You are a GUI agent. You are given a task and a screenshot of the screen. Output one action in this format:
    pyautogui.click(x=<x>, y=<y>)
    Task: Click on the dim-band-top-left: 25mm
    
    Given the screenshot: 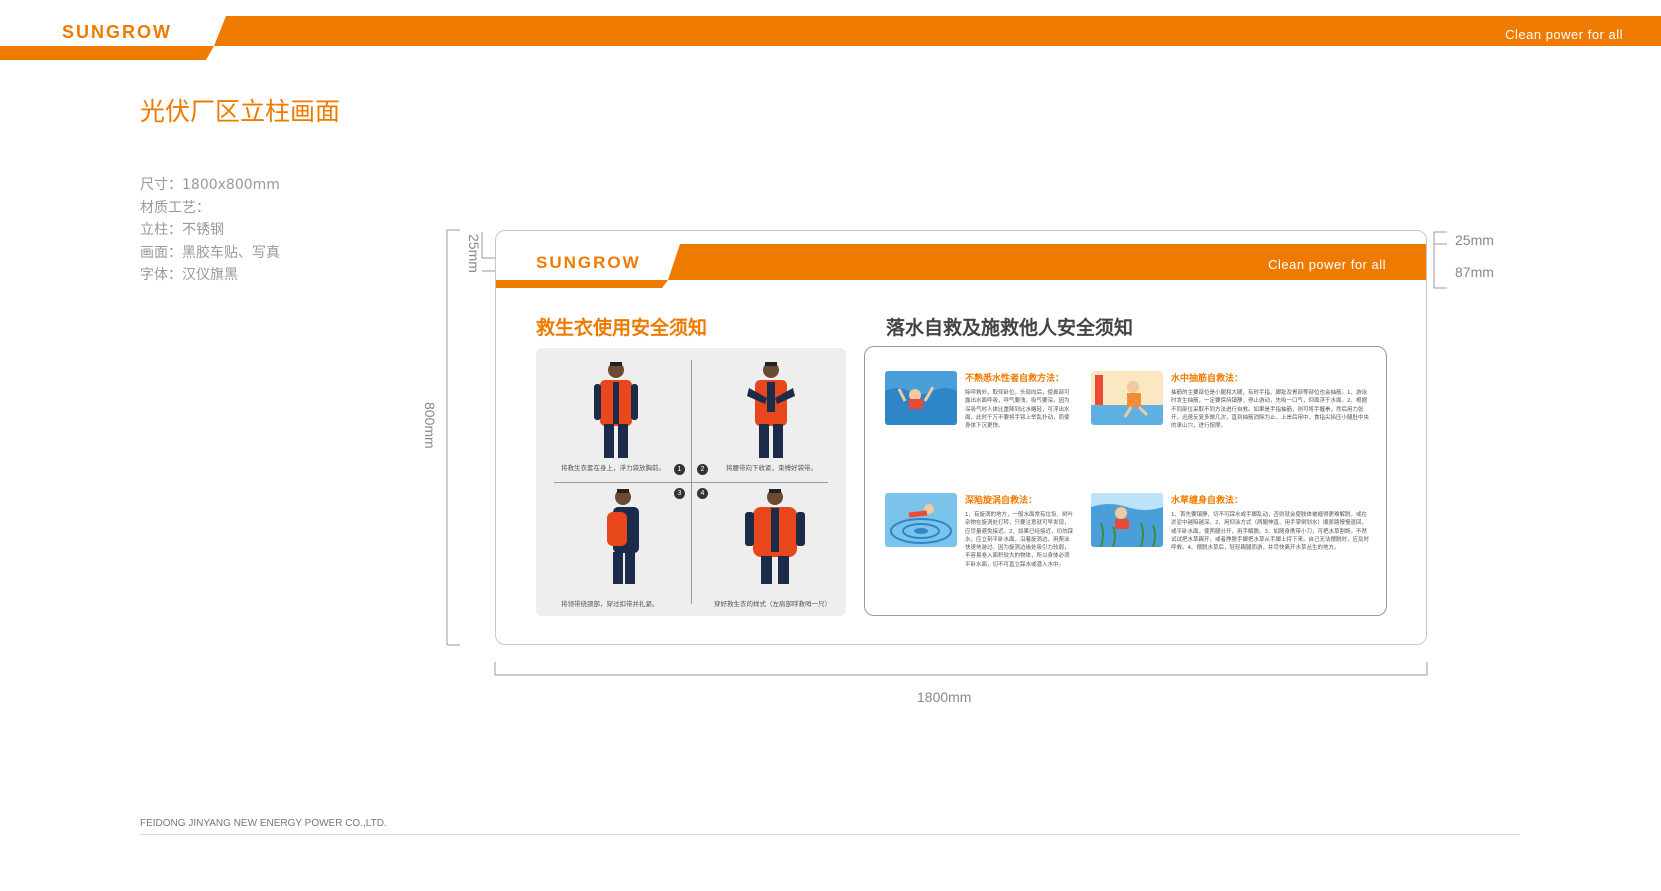 What is the action you would take?
    pyautogui.click(x=474, y=253)
    